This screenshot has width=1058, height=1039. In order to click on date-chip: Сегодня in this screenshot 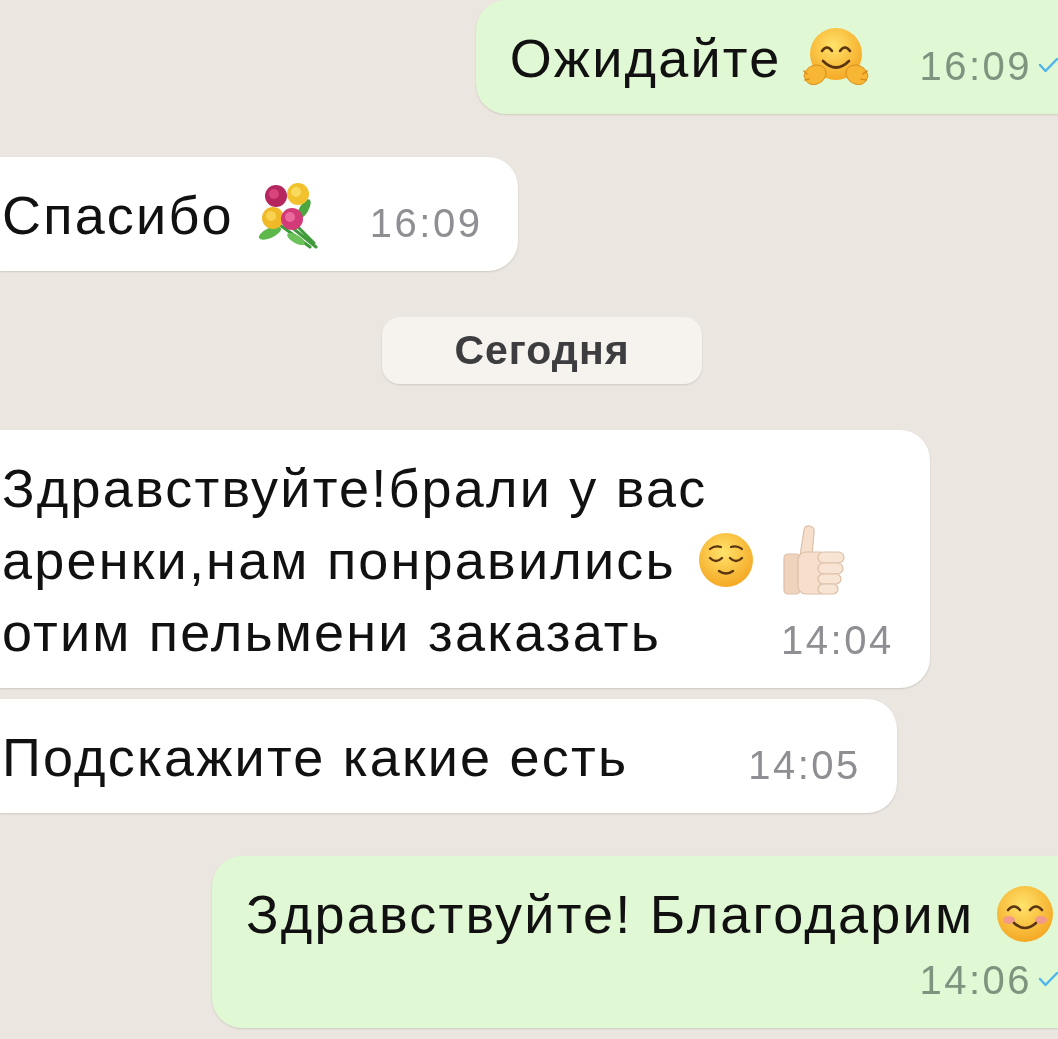, I will do `click(542, 350)`.